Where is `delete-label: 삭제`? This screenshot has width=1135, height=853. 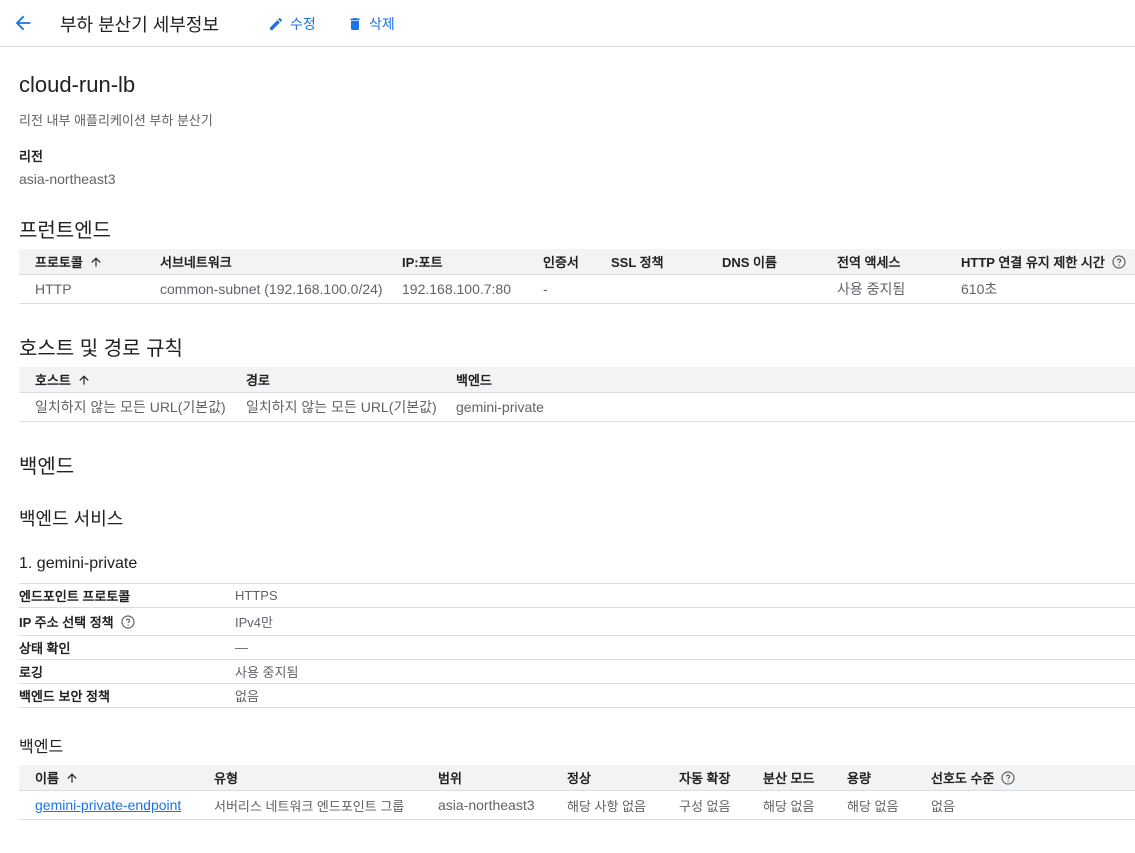
delete-label: 삭제 is located at coordinates (382, 24).